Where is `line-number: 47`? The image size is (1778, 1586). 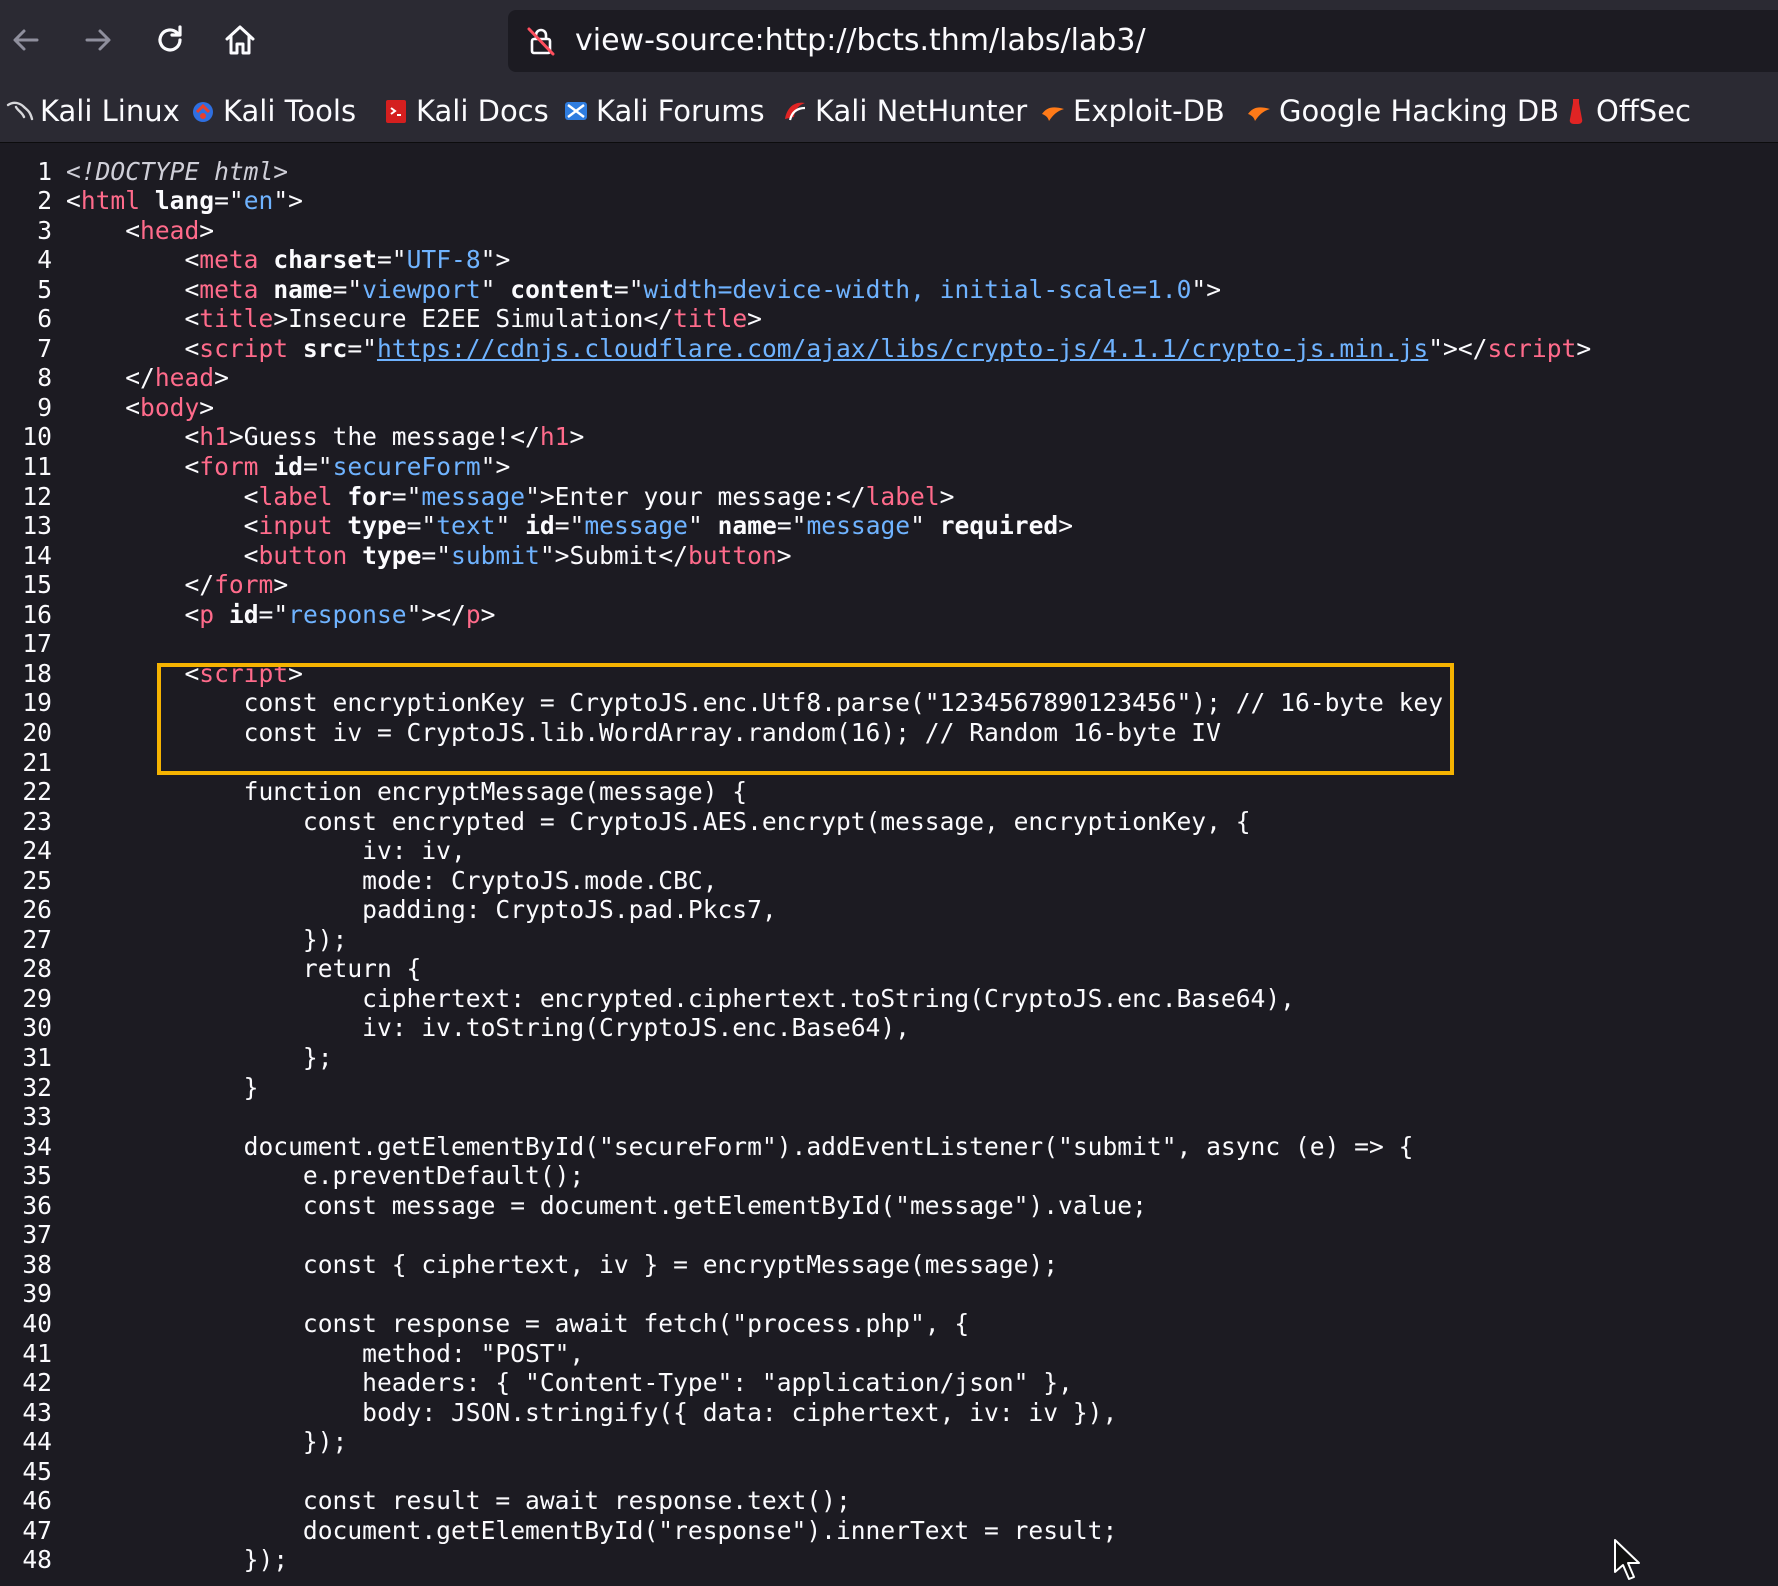 line-number: 47 is located at coordinates (37, 1530).